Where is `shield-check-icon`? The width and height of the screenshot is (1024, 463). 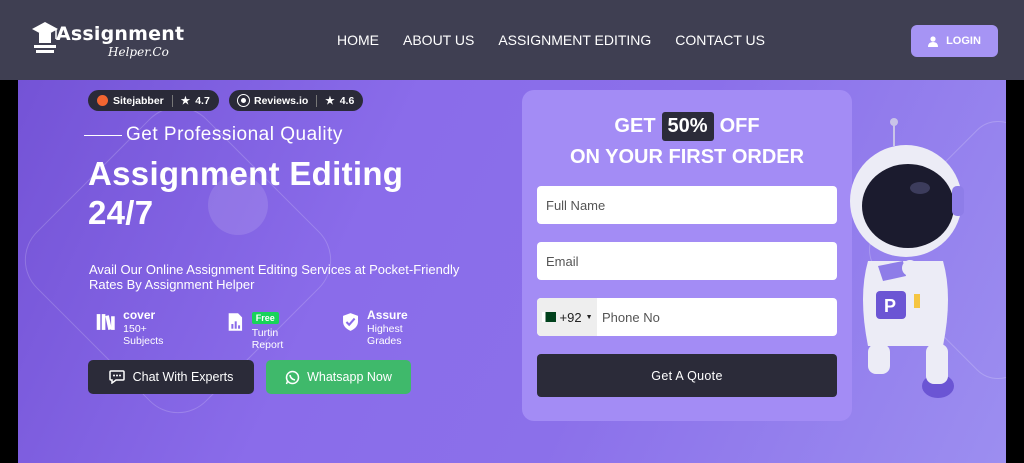 shield-check-icon is located at coordinates (351, 322).